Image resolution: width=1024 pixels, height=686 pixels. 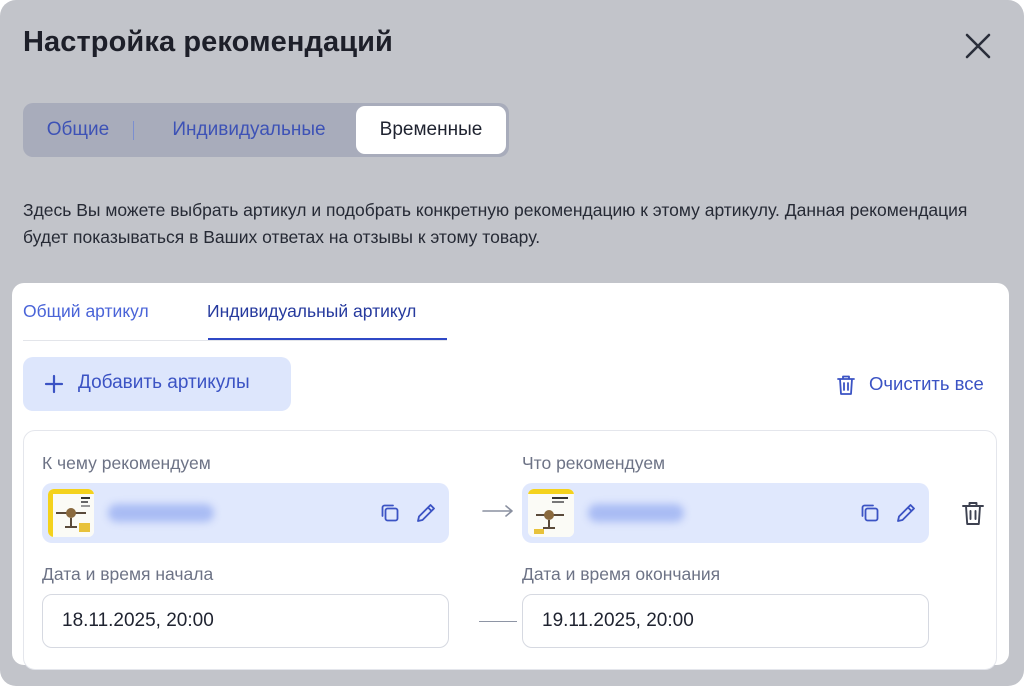 I want to click on end-datetime-field: 19.11.2025, 20:00, so click(x=725, y=621).